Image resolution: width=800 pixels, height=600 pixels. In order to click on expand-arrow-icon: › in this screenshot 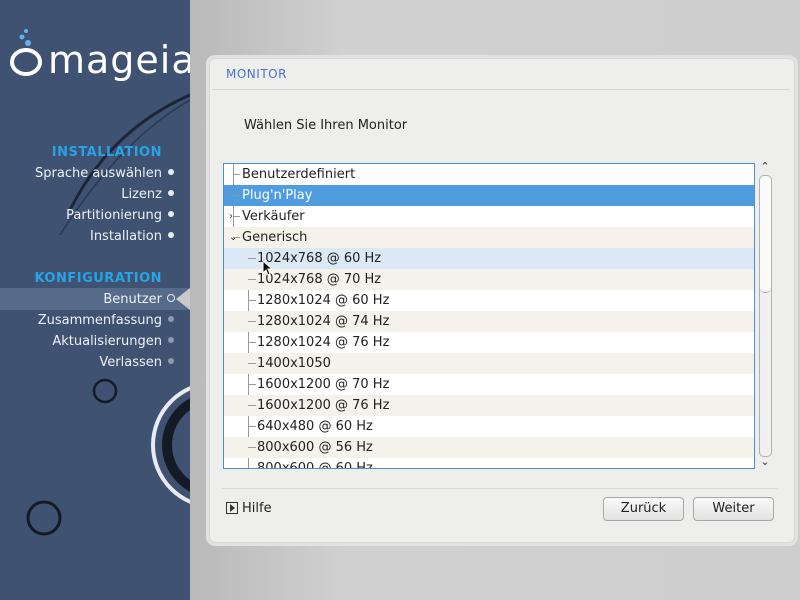, I will do `click(231, 216)`.